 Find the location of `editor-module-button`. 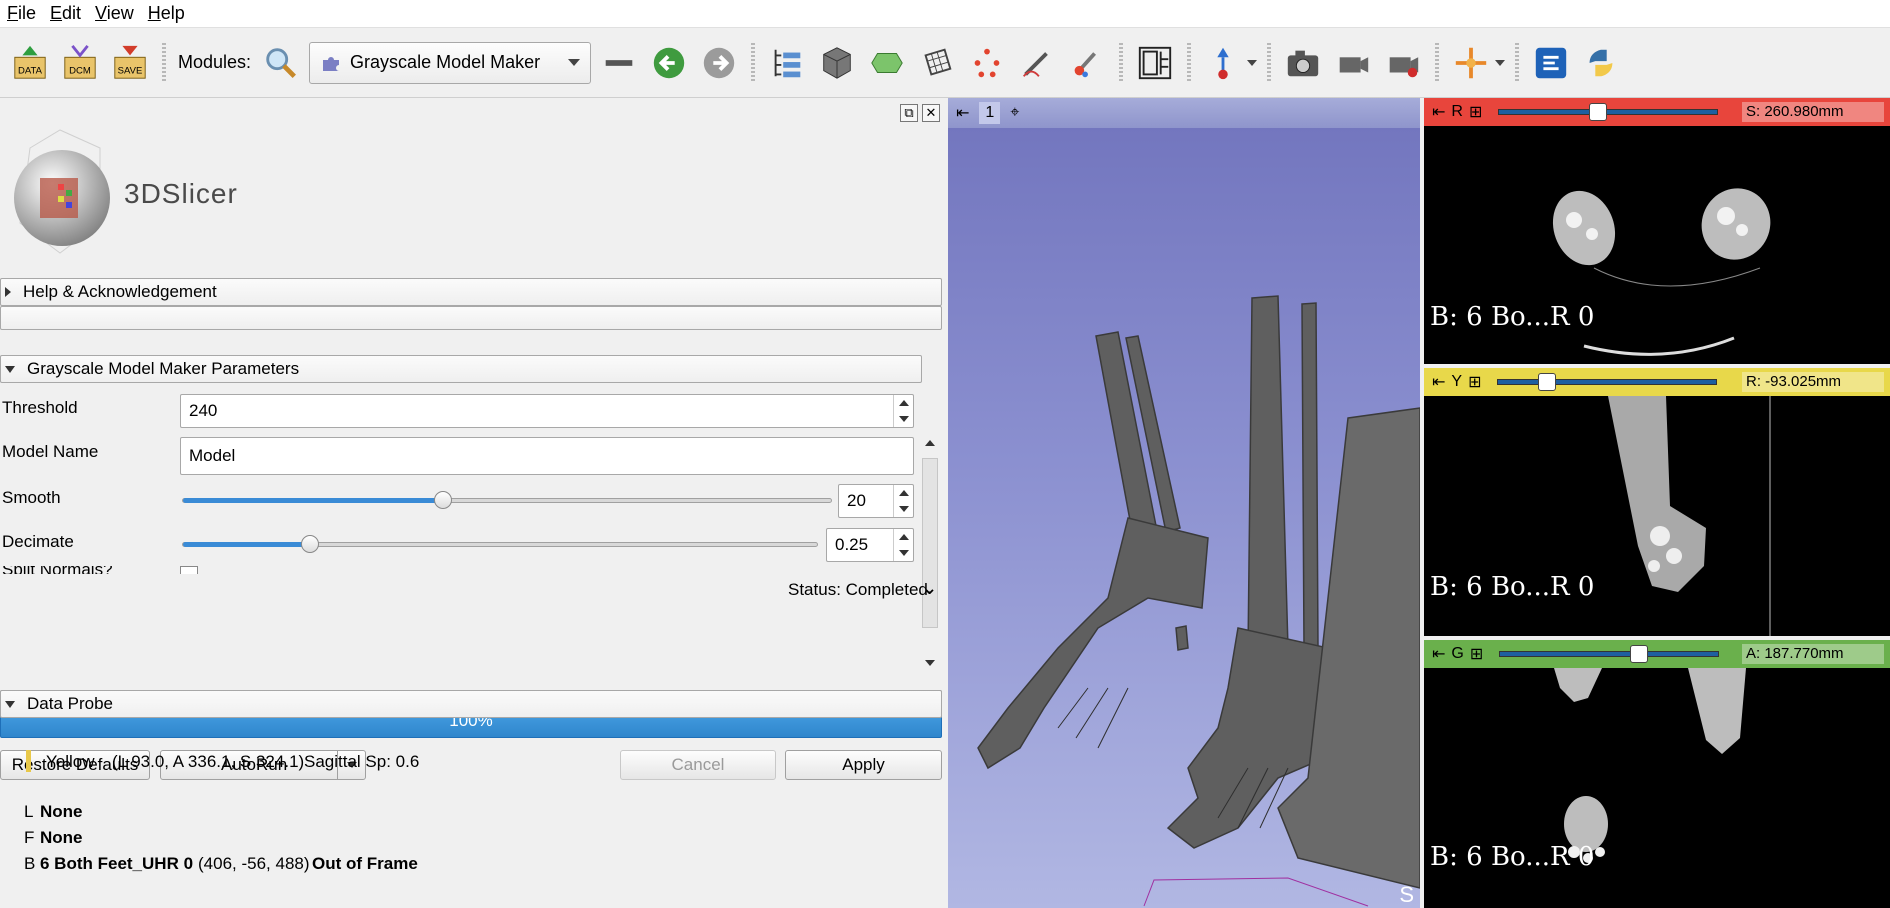

editor-module-button is located at coordinates (1037, 63).